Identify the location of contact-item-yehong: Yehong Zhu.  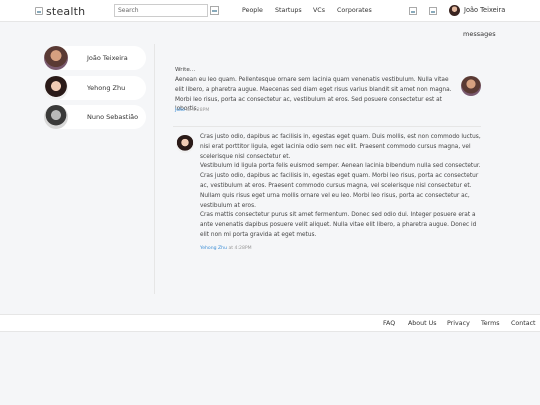
(95, 88).